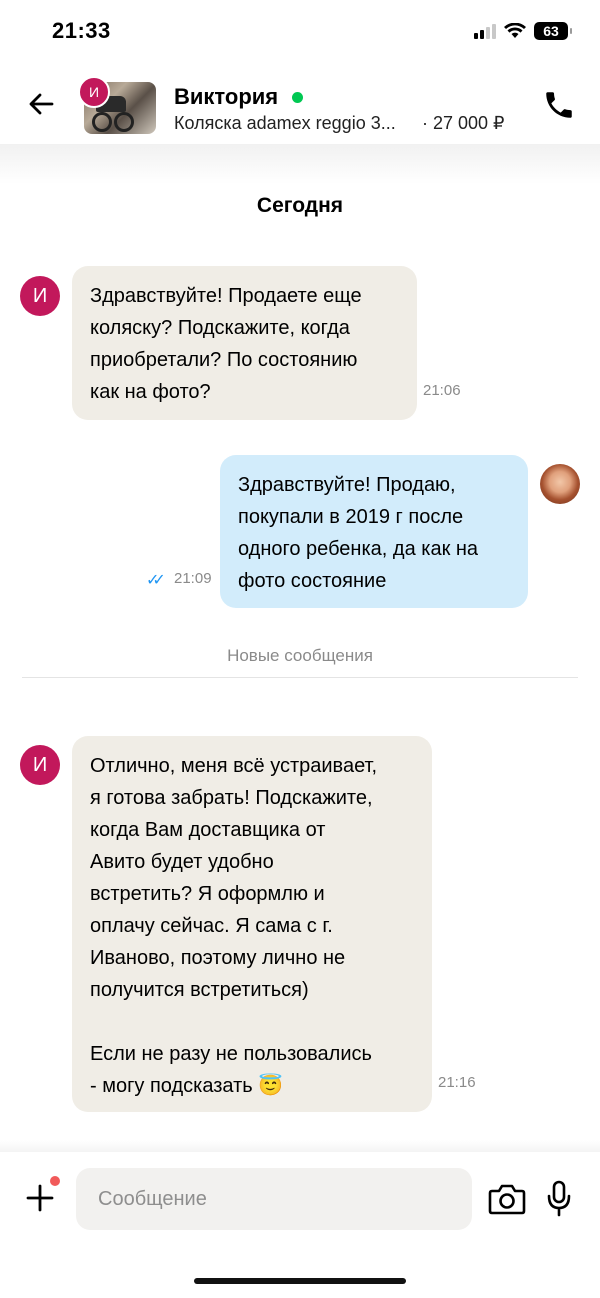 The width and height of the screenshot is (600, 1298). I want to click on status-icons: 63, so click(523, 31).